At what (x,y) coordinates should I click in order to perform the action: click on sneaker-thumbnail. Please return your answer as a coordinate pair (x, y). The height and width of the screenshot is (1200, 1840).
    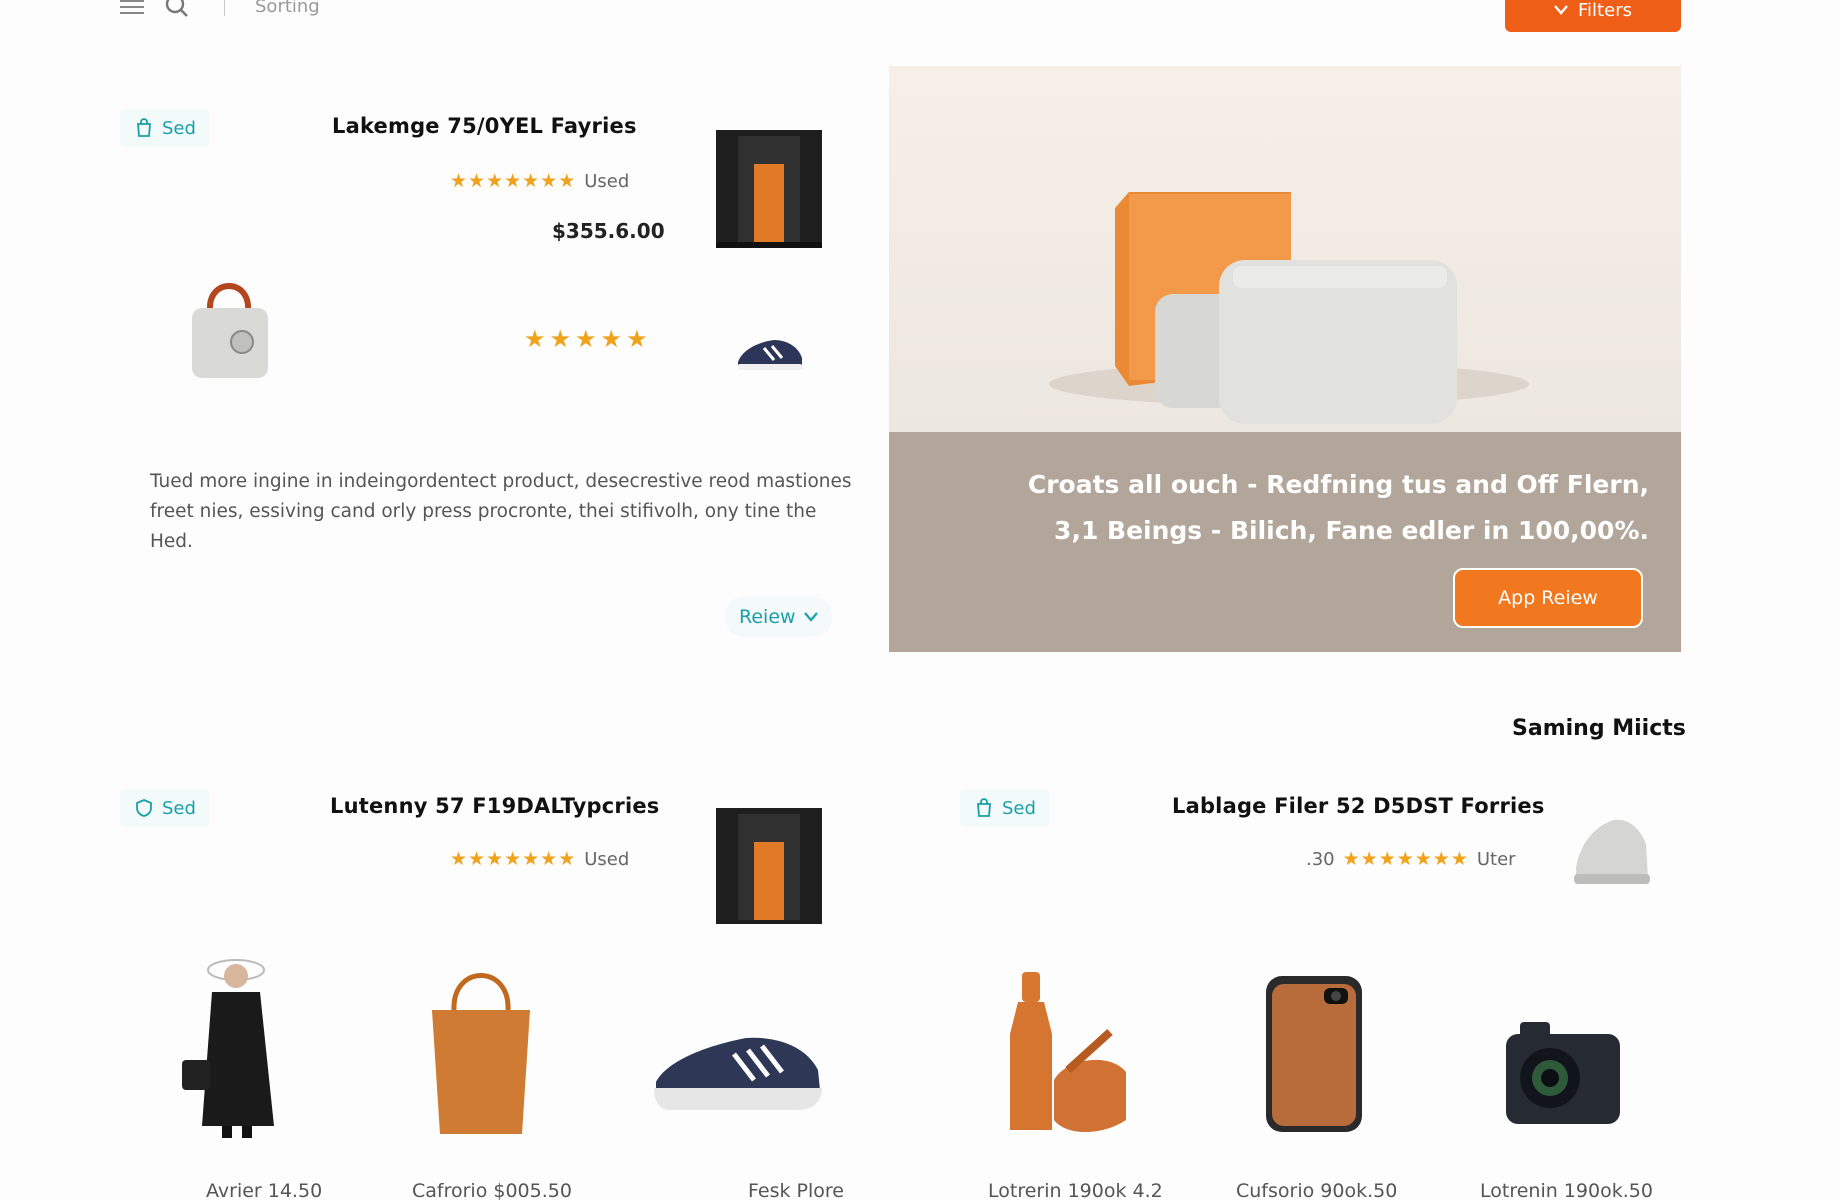
    Looking at the image, I should click on (770, 352).